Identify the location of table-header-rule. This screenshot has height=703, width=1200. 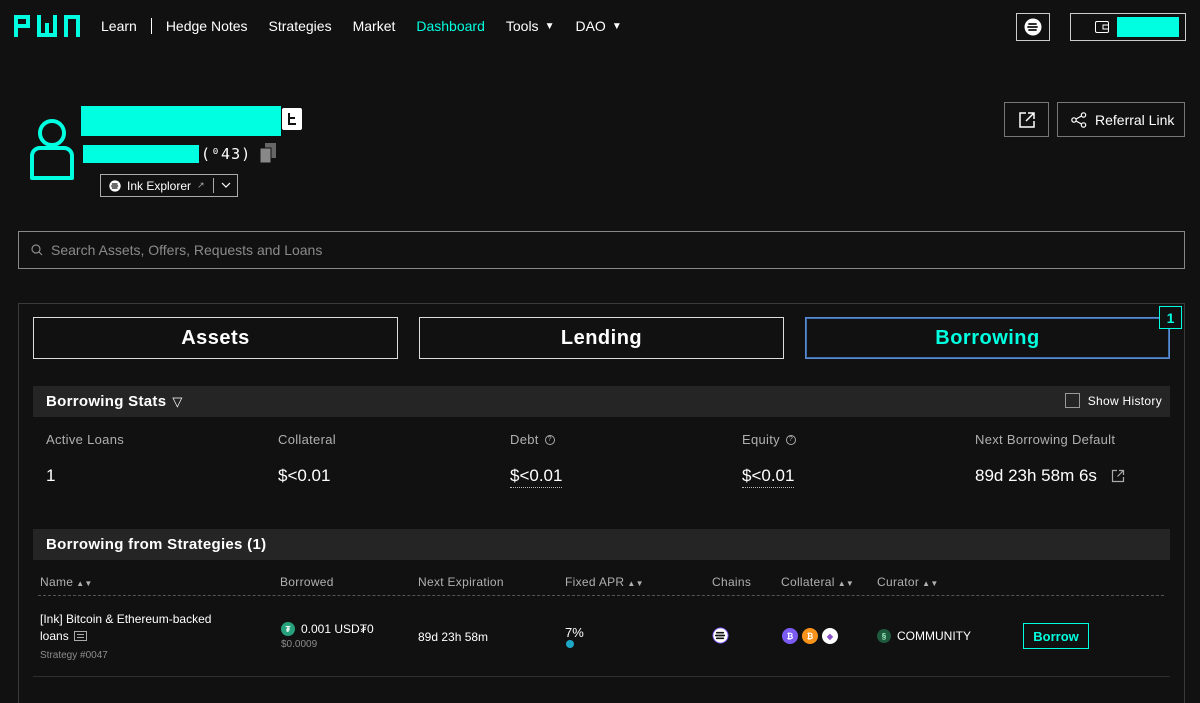
(601, 595).